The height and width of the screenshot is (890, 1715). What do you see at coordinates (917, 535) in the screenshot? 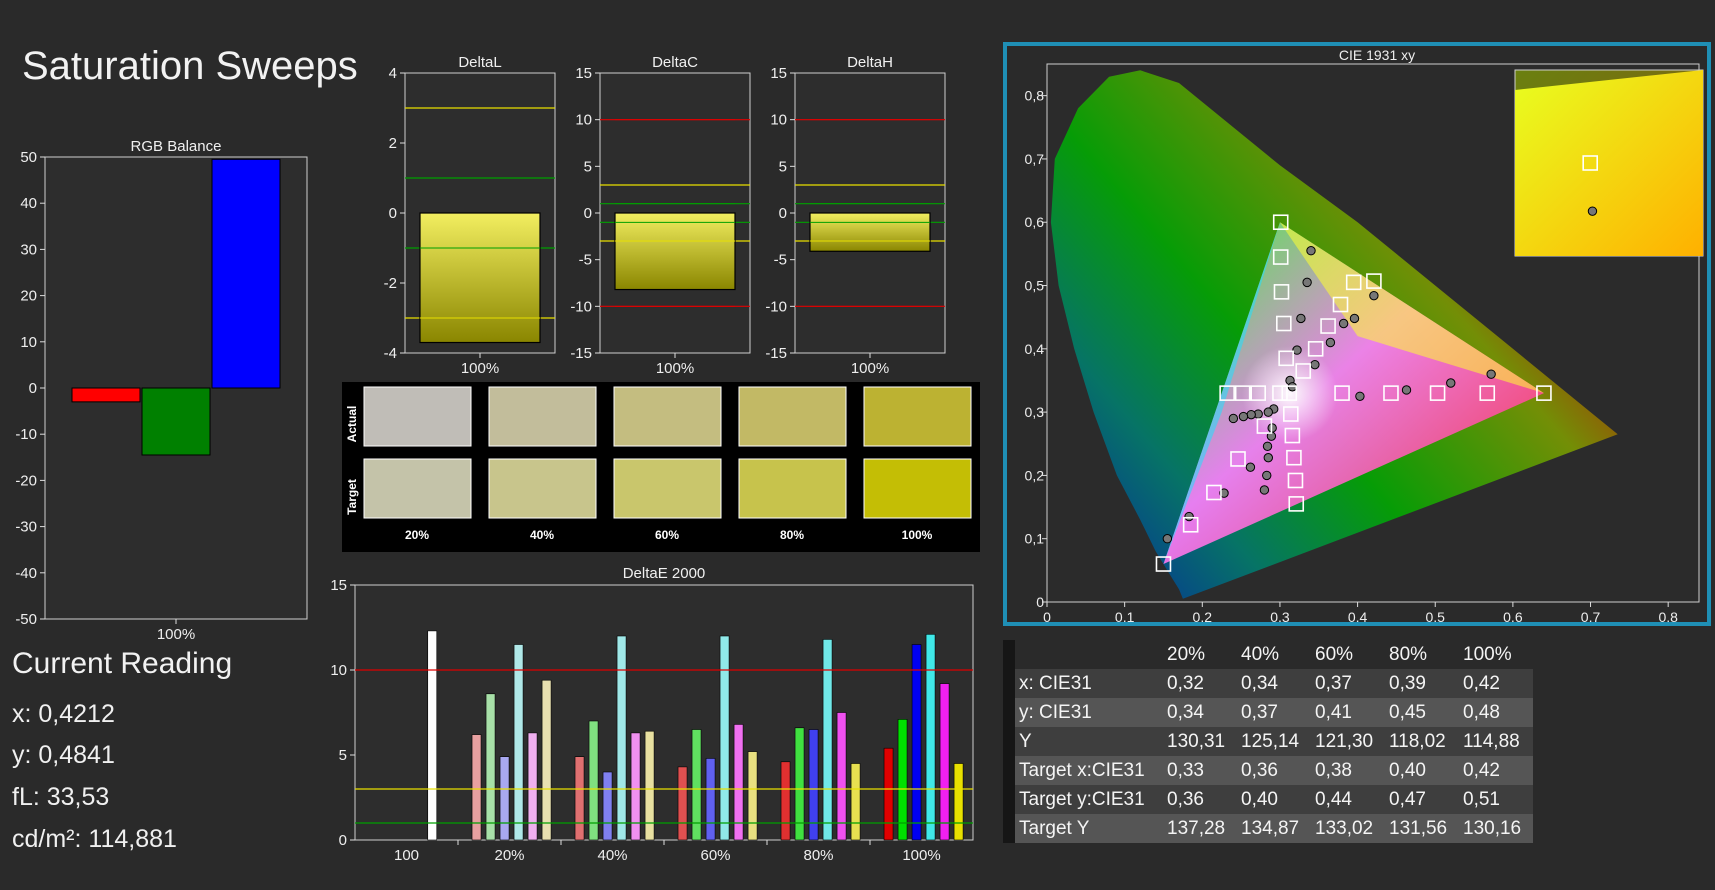
I see `swatch-column-label: 100%` at bounding box center [917, 535].